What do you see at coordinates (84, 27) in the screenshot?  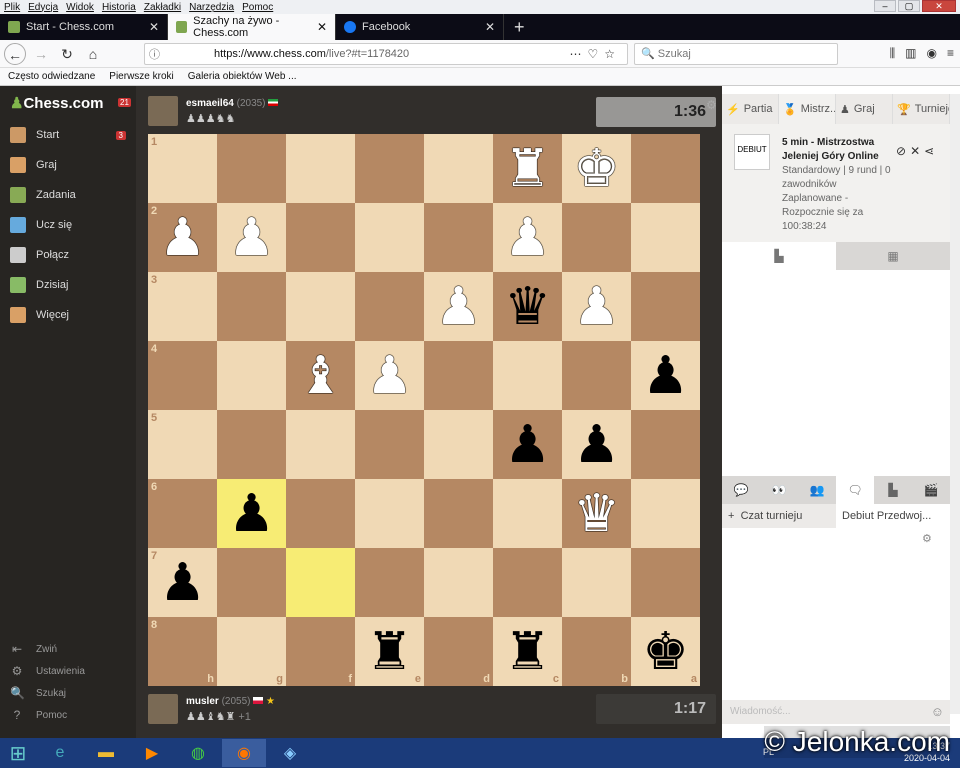 I see `tab-start: Start - Chess.com ✕` at bounding box center [84, 27].